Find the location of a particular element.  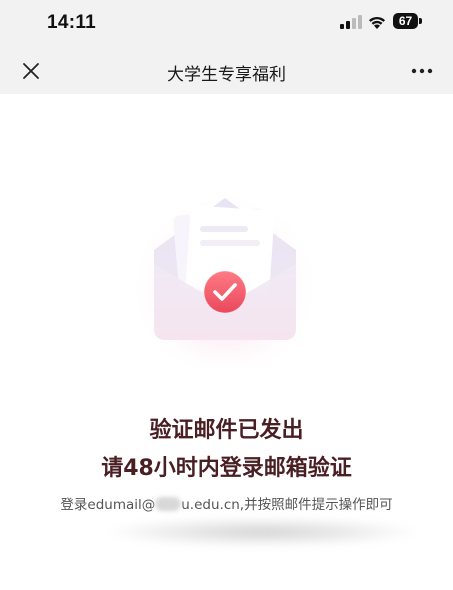

more-icon is located at coordinates (422, 71).